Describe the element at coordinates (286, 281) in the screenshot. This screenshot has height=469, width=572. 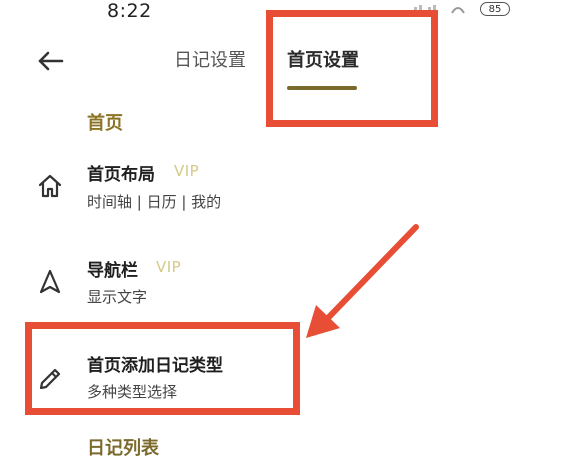
I see `row-navigation-bar: 导航栏 VIP 显示文字` at that location.